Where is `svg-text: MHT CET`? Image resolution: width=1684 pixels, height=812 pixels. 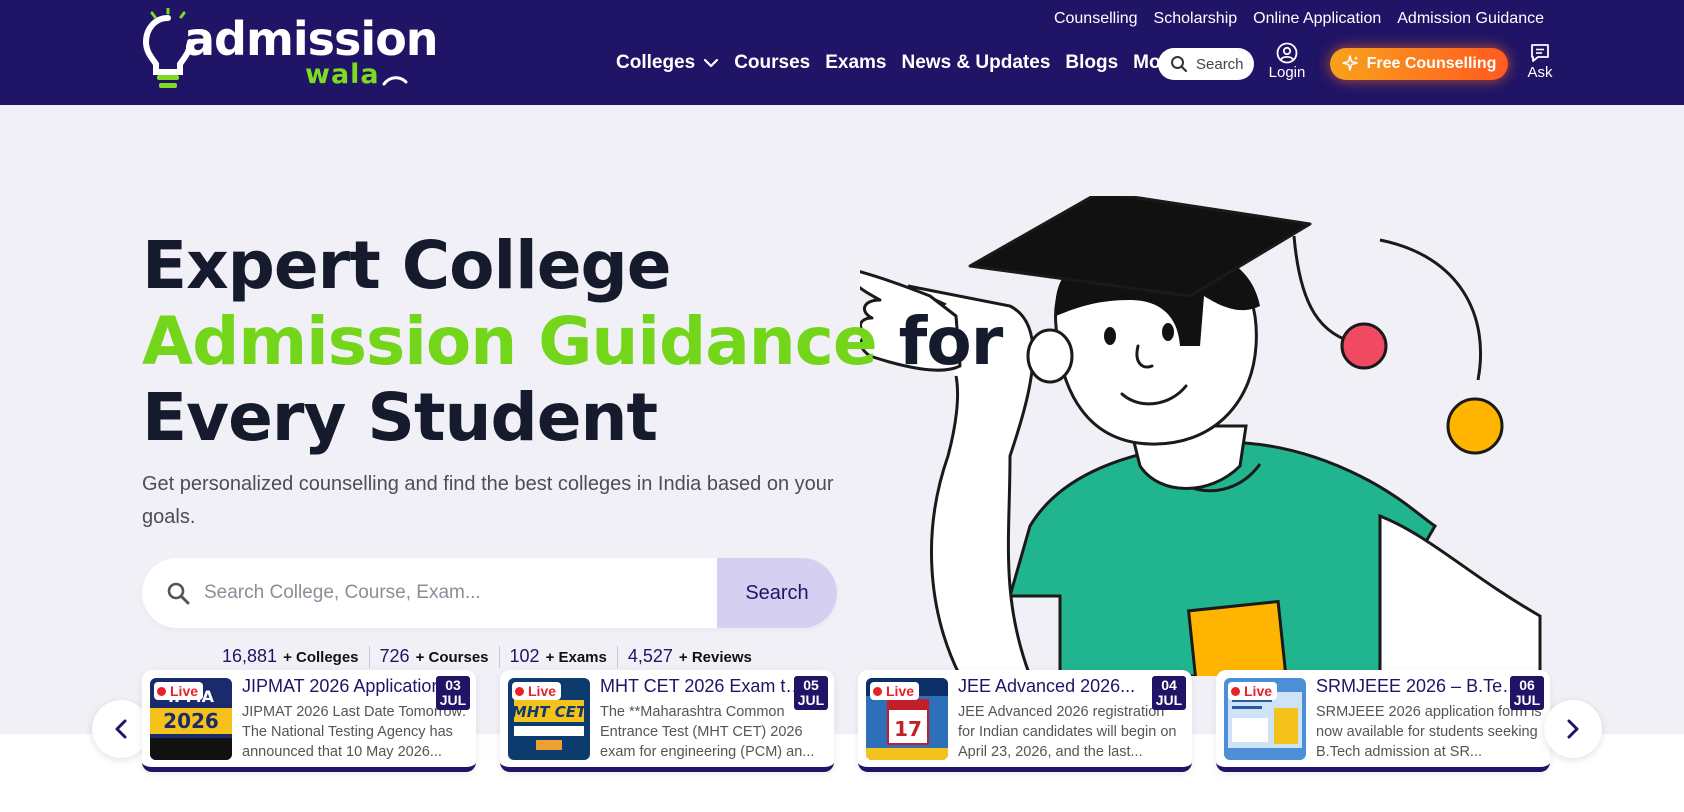 svg-text: MHT CET is located at coordinates (550, 712).